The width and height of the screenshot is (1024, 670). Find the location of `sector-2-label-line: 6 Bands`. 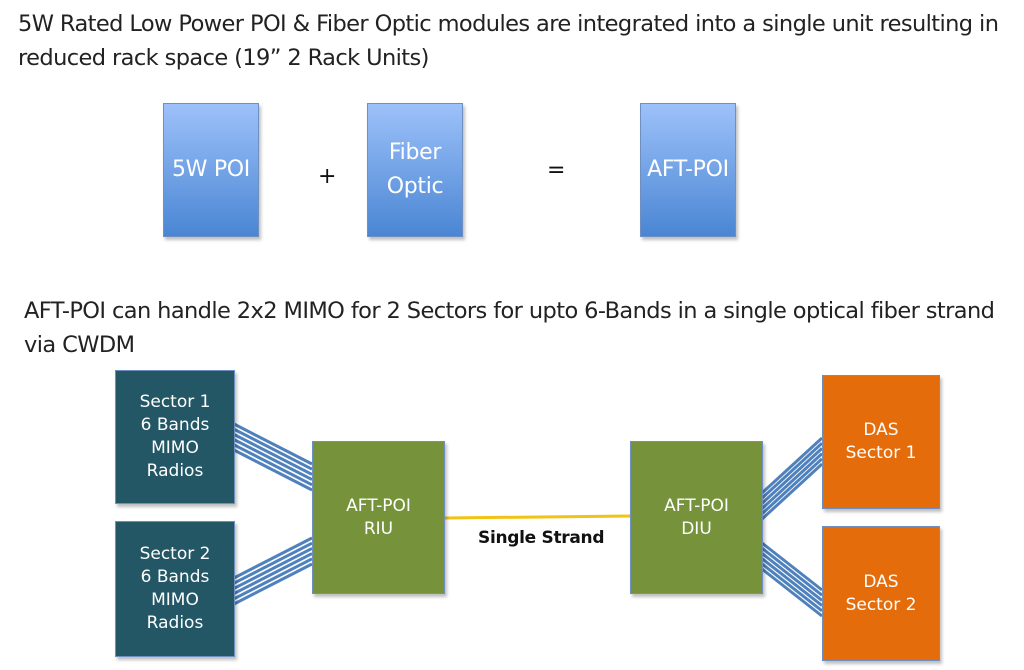

sector-2-label-line: 6 Bands is located at coordinates (175, 577).